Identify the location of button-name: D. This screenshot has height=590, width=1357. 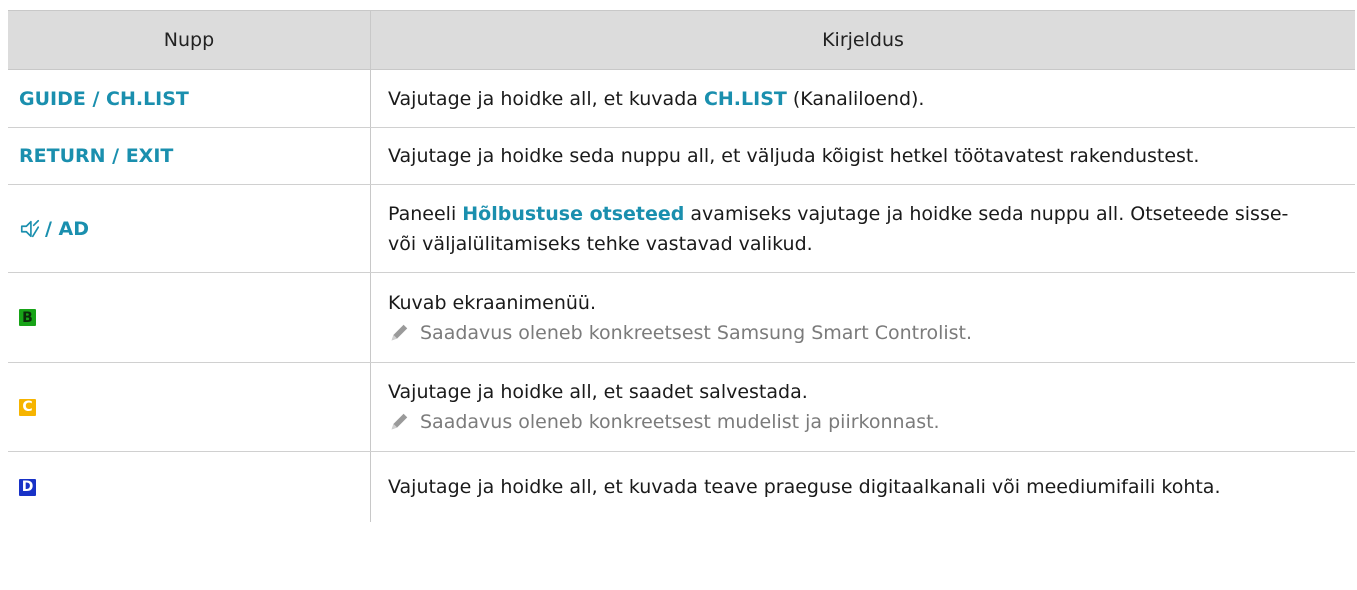
(189, 487).